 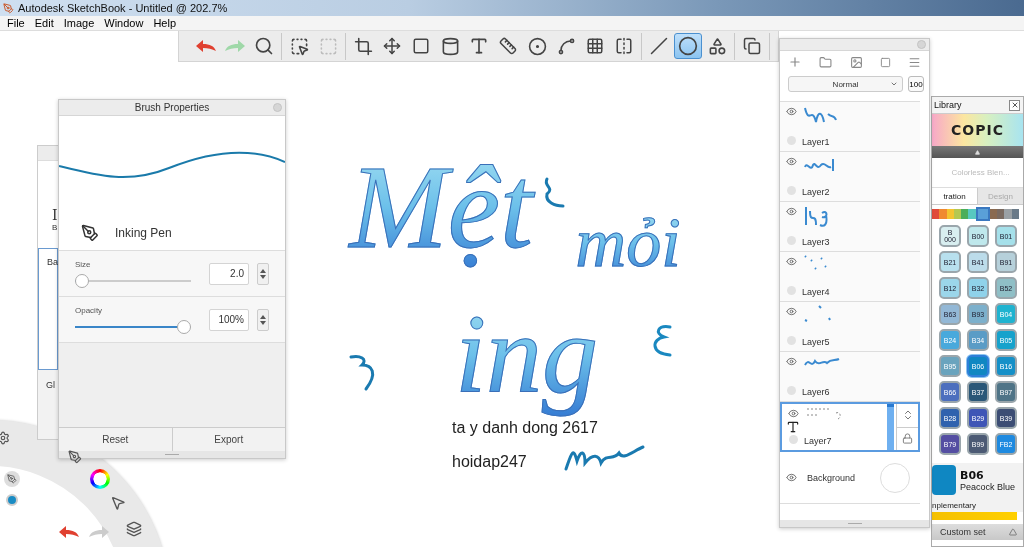 I want to click on color-name: Peacock Blue, so click(x=988, y=486).